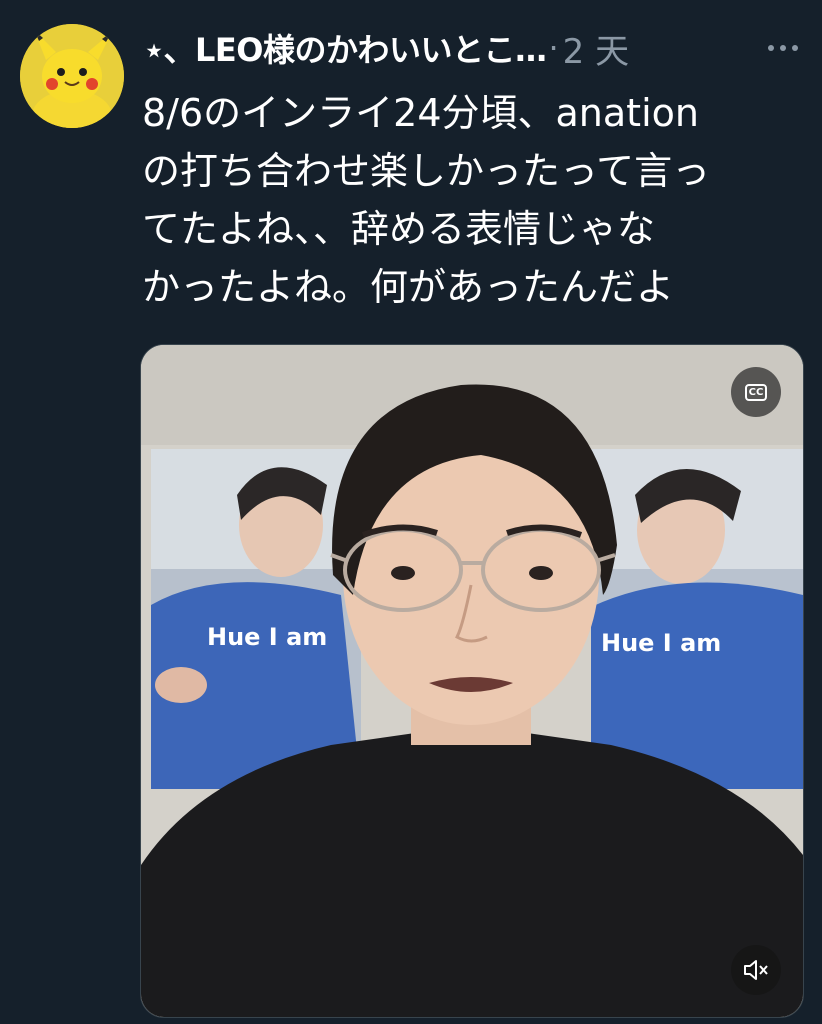  What do you see at coordinates (596, 48) in the screenshot?
I see `tweet-timestamp: 2 天` at bounding box center [596, 48].